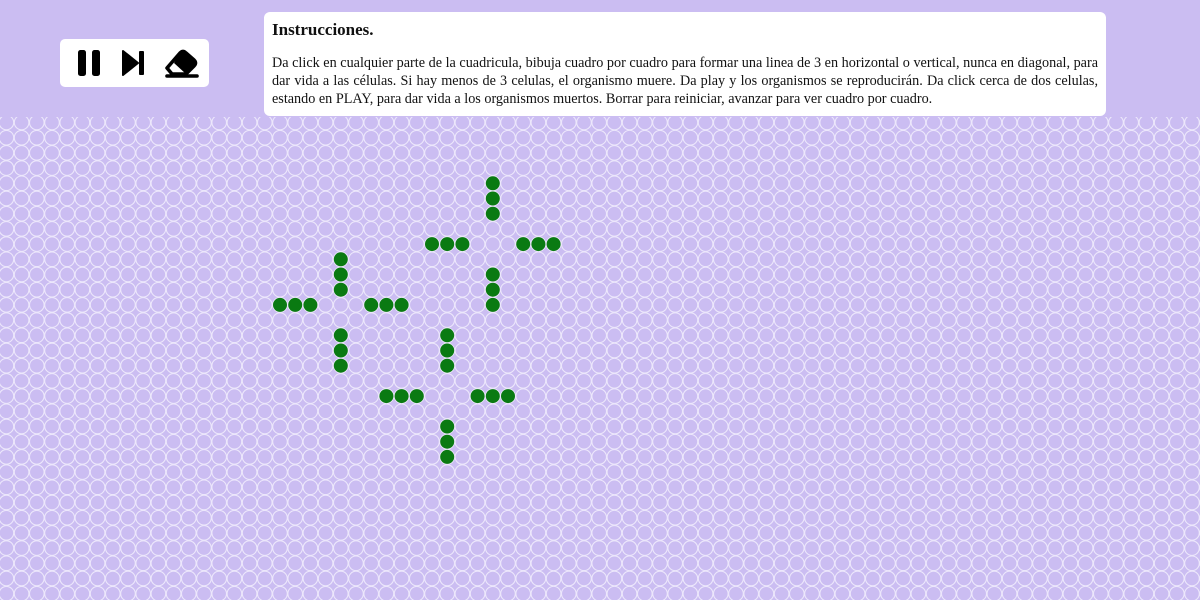 The image size is (1200, 600). I want to click on erase-button, so click(180, 63).